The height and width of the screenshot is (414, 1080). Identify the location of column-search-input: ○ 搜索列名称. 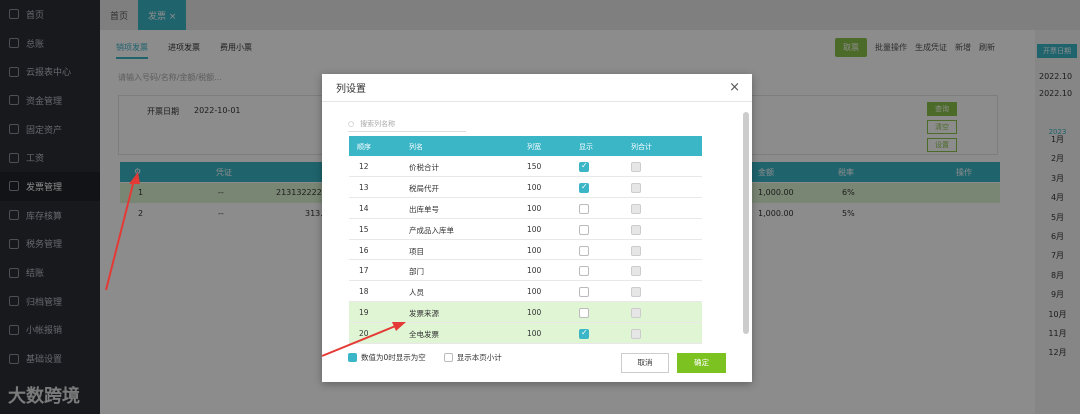
(407, 124).